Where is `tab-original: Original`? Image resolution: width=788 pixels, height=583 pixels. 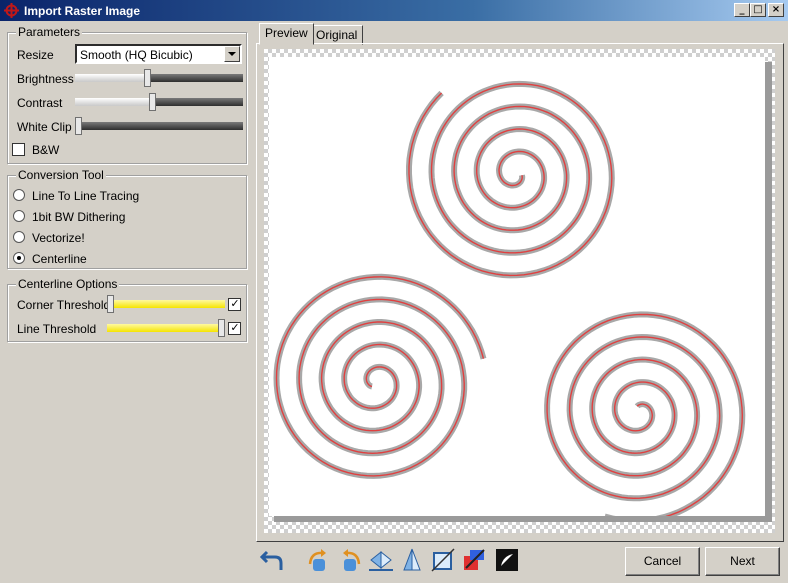 tab-original: Original is located at coordinates (337, 35).